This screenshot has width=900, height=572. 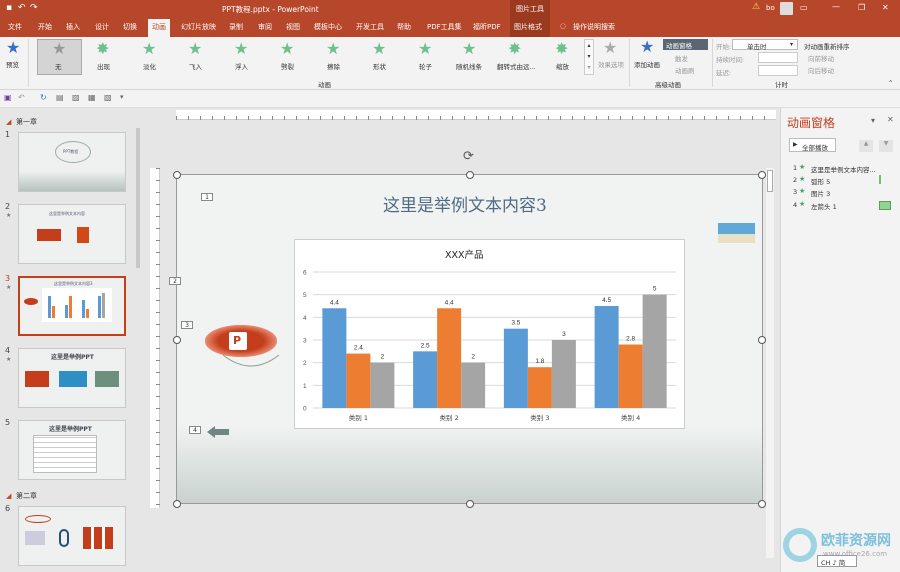 I want to click on effect-fly-in-icon: ★, so click(x=195, y=49).